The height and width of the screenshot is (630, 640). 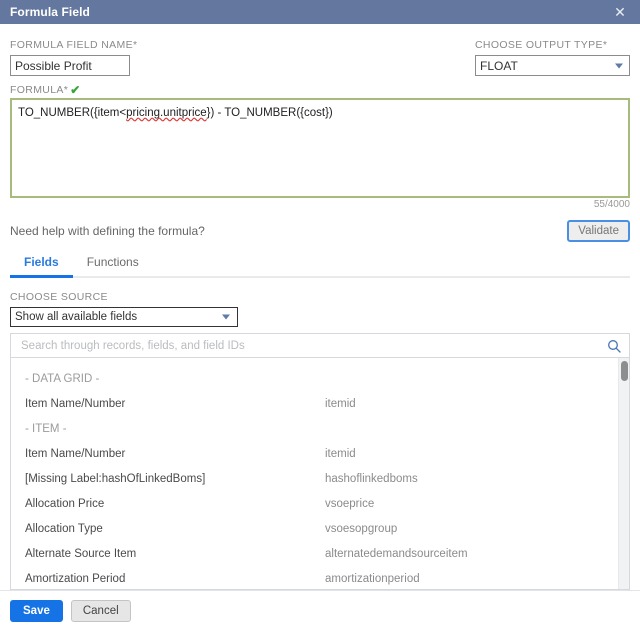 I want to click on cancel-button: Cancel, so click(x=100, y=611).